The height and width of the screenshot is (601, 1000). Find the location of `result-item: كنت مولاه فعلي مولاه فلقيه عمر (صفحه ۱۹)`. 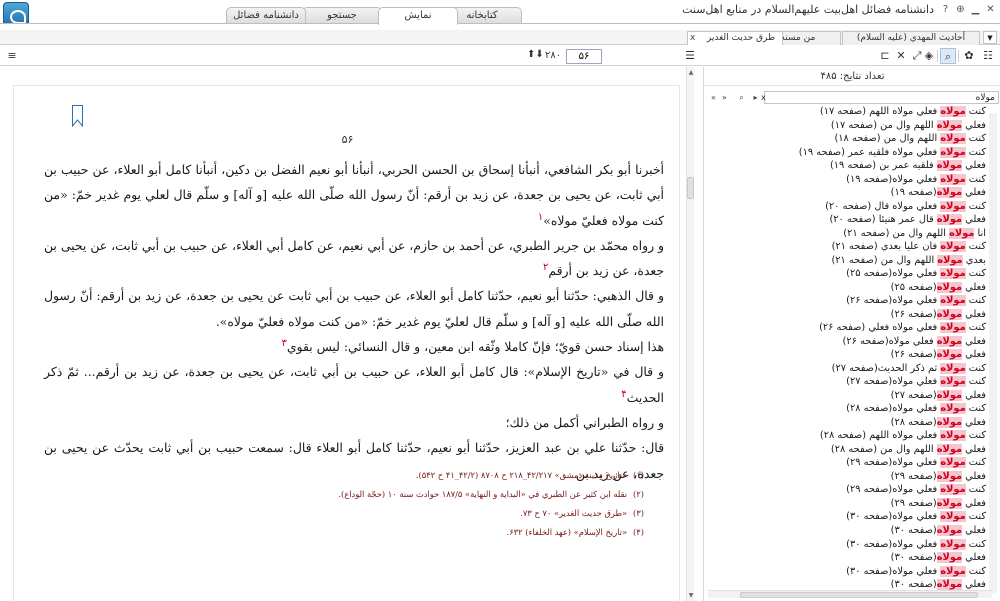

result-item: كنت مولاه فعلي مولاه فلقيه عمر (صفحه ۱۹) is located at coordinates (849, 153).